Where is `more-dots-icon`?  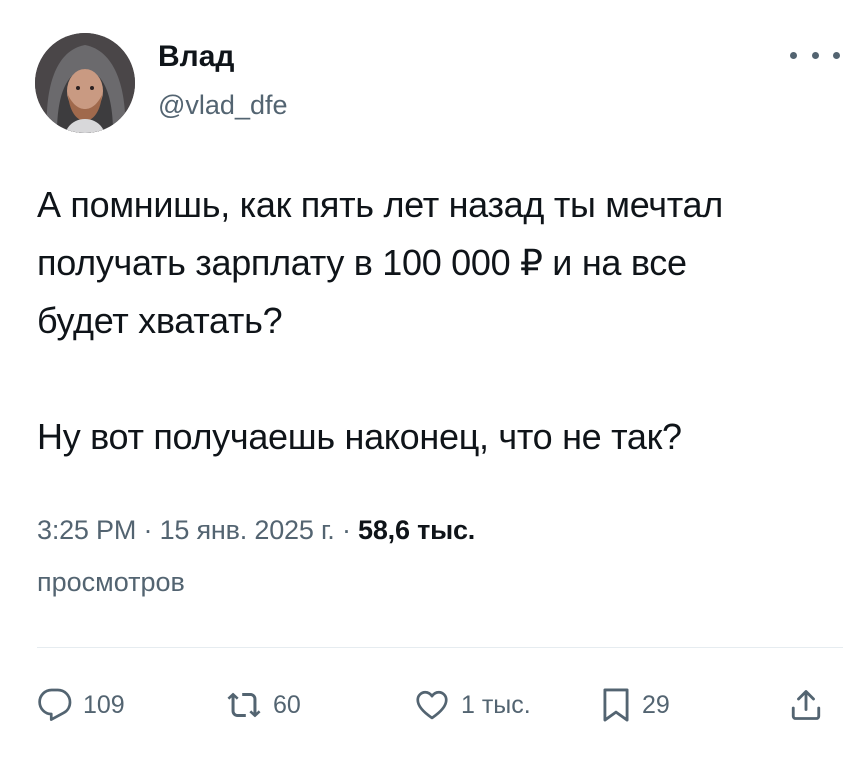 more-dots-icon is located at coordinates (815, 55).